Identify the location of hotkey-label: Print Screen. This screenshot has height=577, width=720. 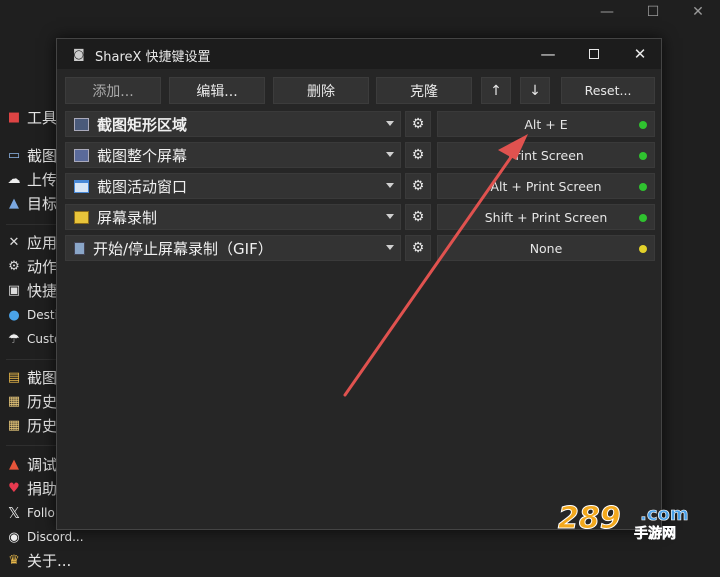
(546, 155).